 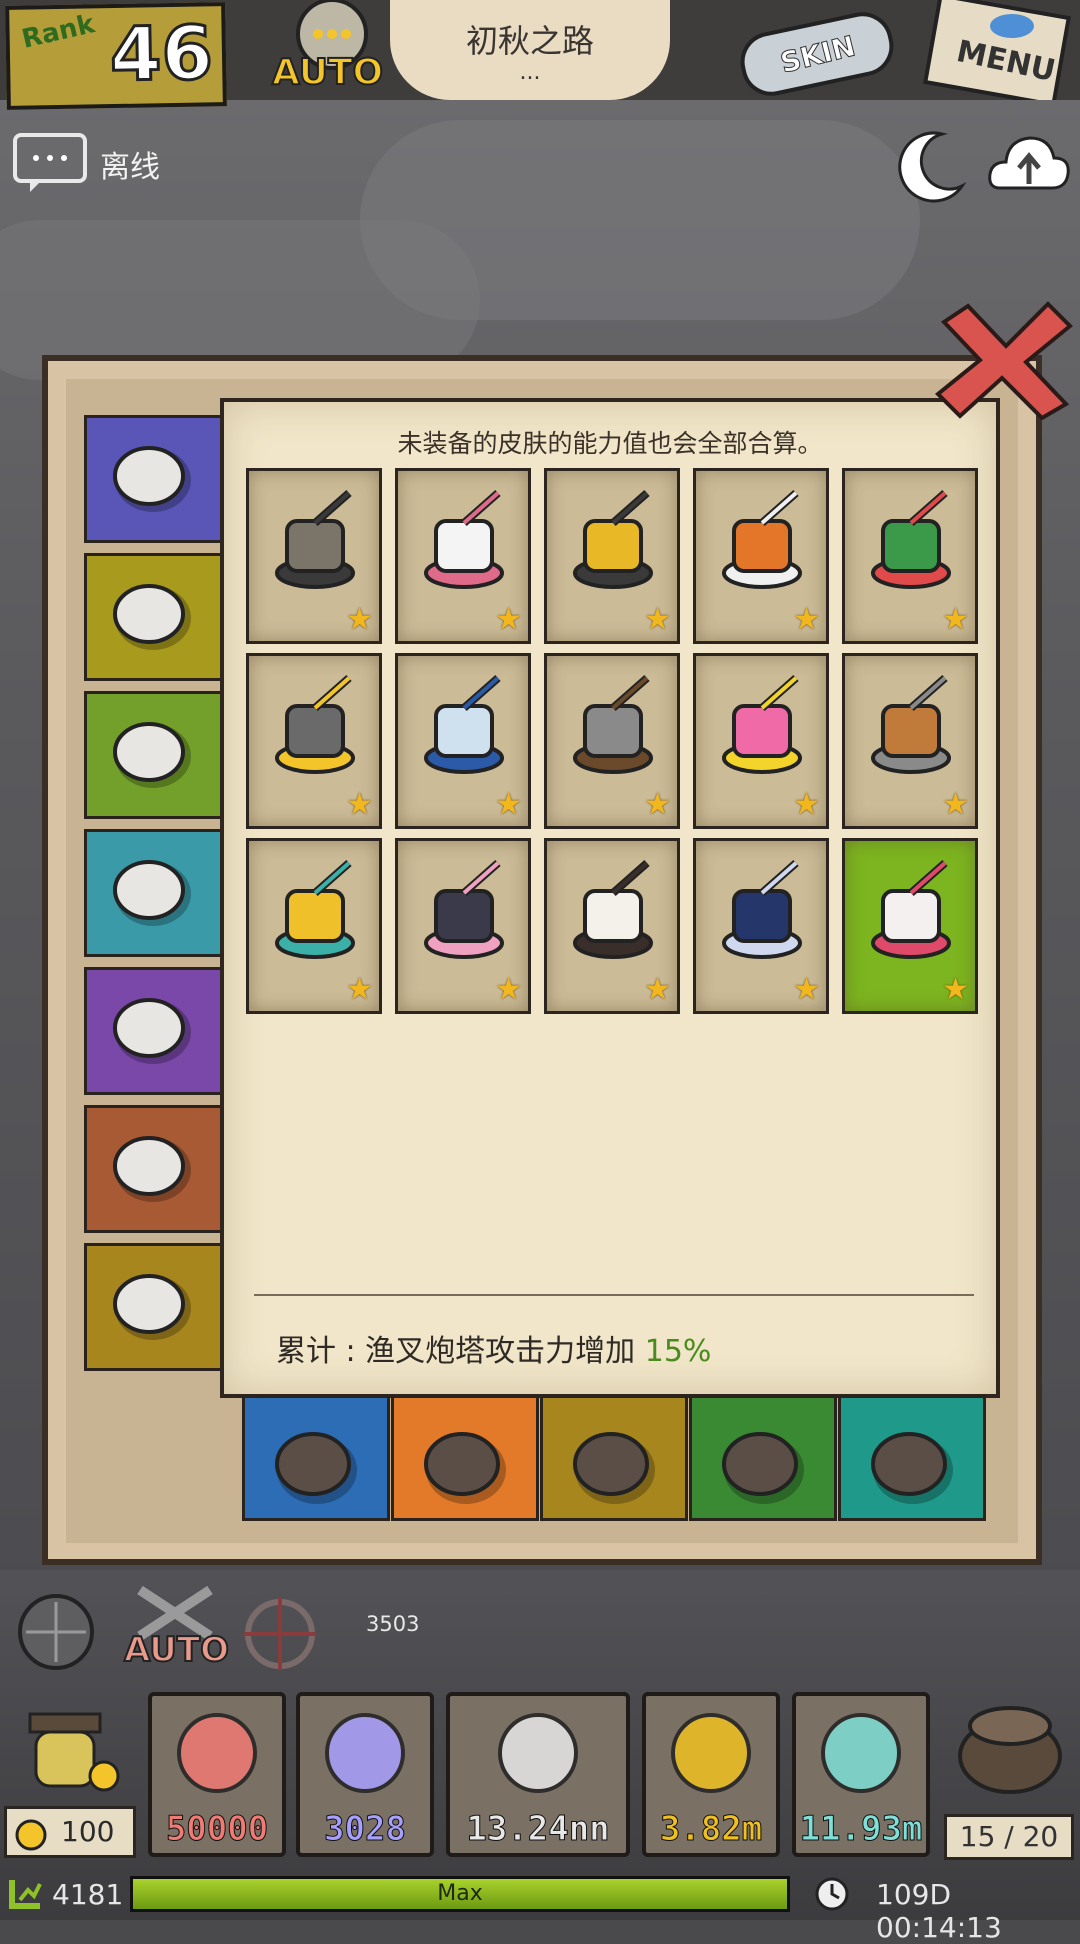 What do you see at coordinates (529, 41) in the screenshot?
I see `stage-title: 初秋之路` at bounding box center [529, 41].